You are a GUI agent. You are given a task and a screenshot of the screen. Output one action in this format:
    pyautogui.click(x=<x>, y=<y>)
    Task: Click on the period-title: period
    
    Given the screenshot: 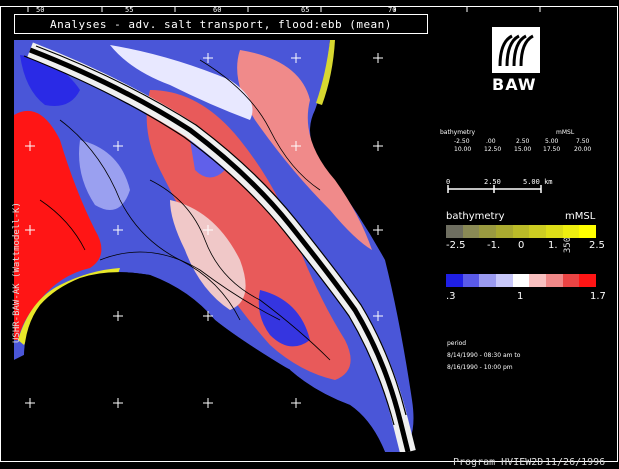 What is the action you would take?
    pyautogui.click(x=457, y=343)
    